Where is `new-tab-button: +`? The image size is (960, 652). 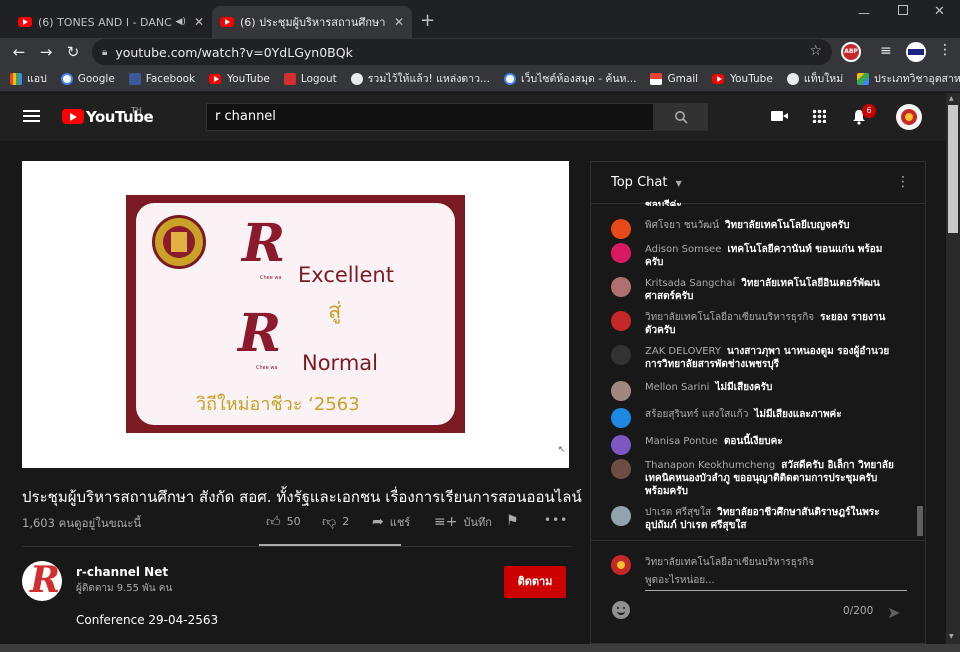 new-tab-button: + is located at coordinates (427, 20).